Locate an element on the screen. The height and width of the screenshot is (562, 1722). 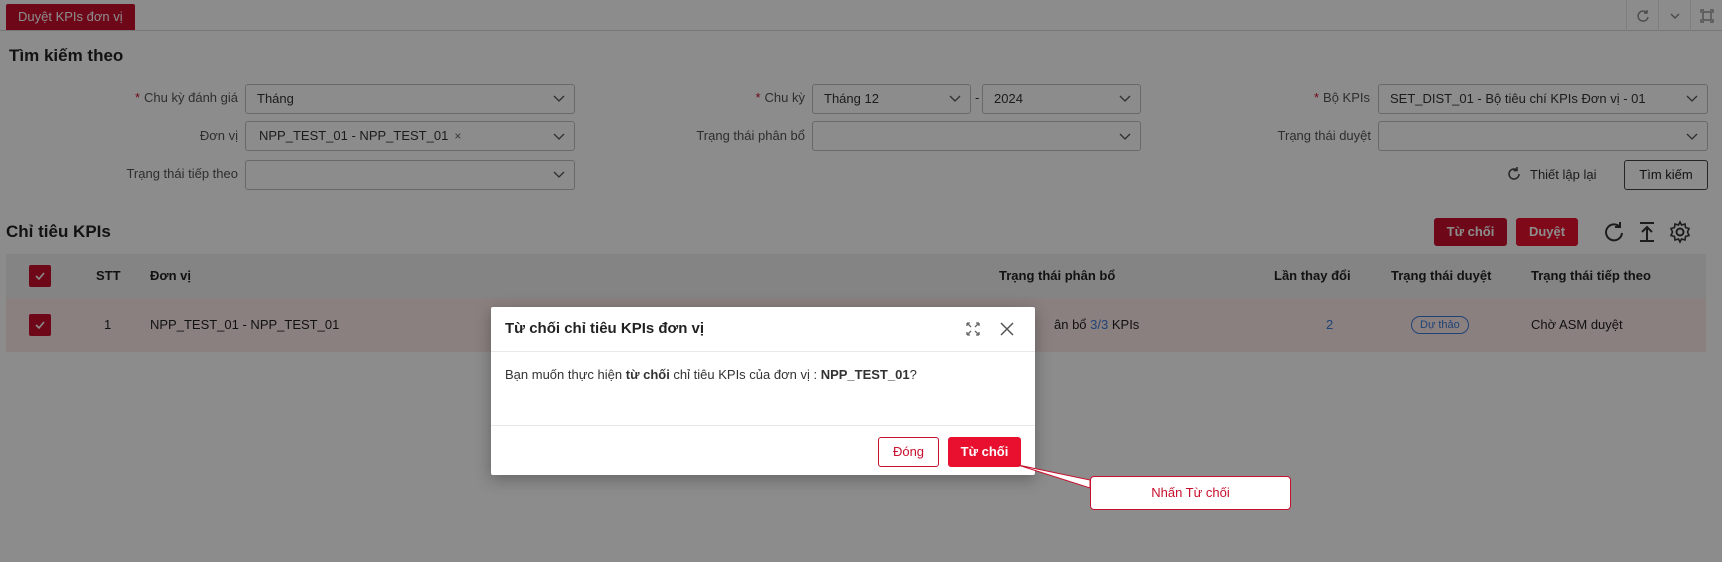
modal-header: Từ chối chỉ tiêu KPIs đơn vị is located at coordinates (763, 329).